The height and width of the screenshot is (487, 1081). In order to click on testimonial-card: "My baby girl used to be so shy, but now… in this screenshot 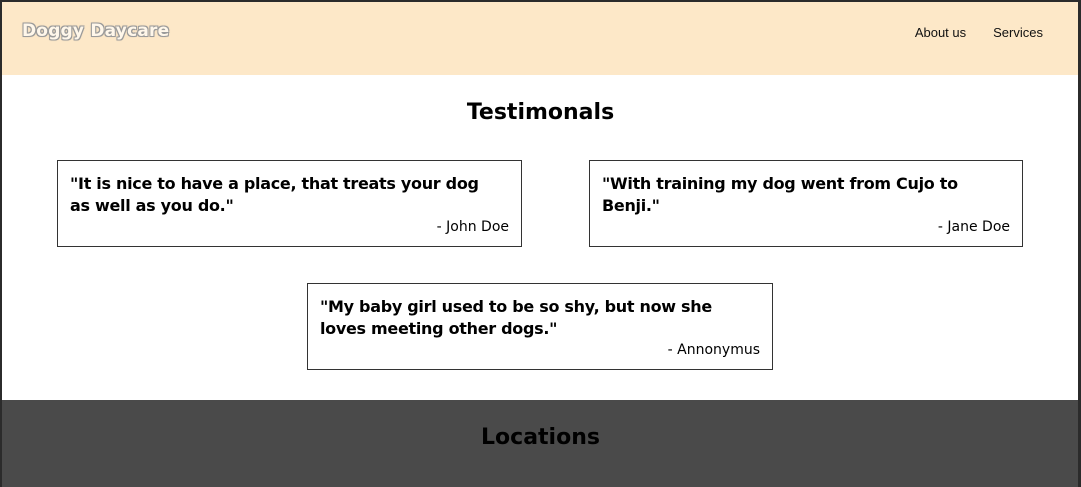, I will do `click(540, 326)`.